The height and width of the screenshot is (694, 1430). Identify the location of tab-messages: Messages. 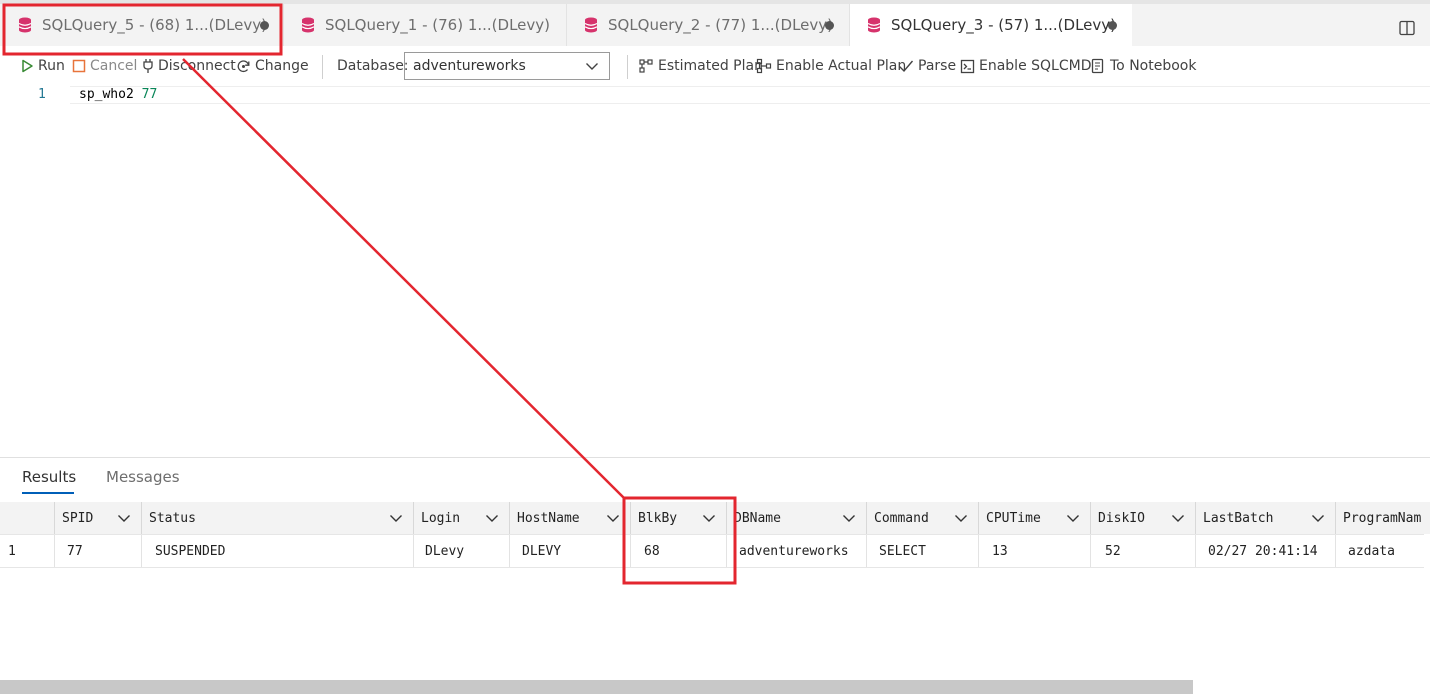
(143, 477).